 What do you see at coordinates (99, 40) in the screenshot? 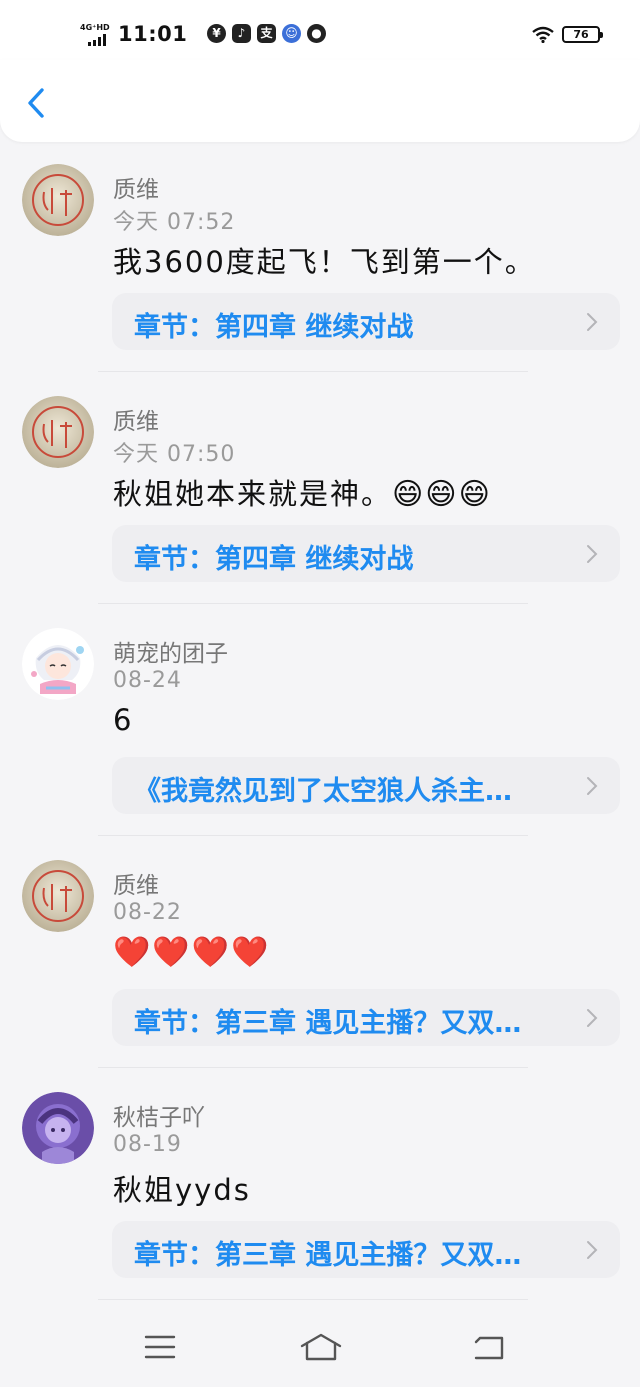
I see `signal-icon` at bounding box center [99, 40].